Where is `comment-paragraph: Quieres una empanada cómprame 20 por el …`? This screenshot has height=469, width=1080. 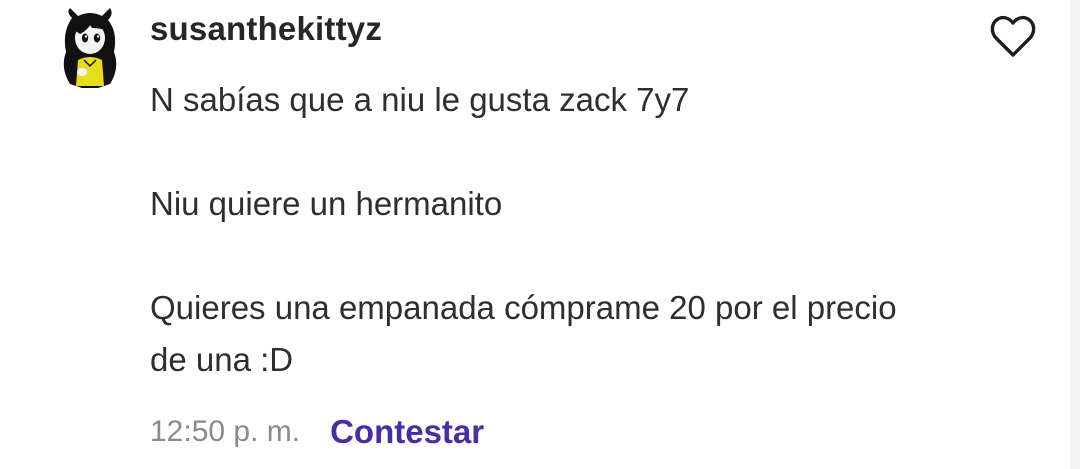 comment-paragraph: Quieres una empanada cómprame 20 por el … is located at coordinates (528, 333).